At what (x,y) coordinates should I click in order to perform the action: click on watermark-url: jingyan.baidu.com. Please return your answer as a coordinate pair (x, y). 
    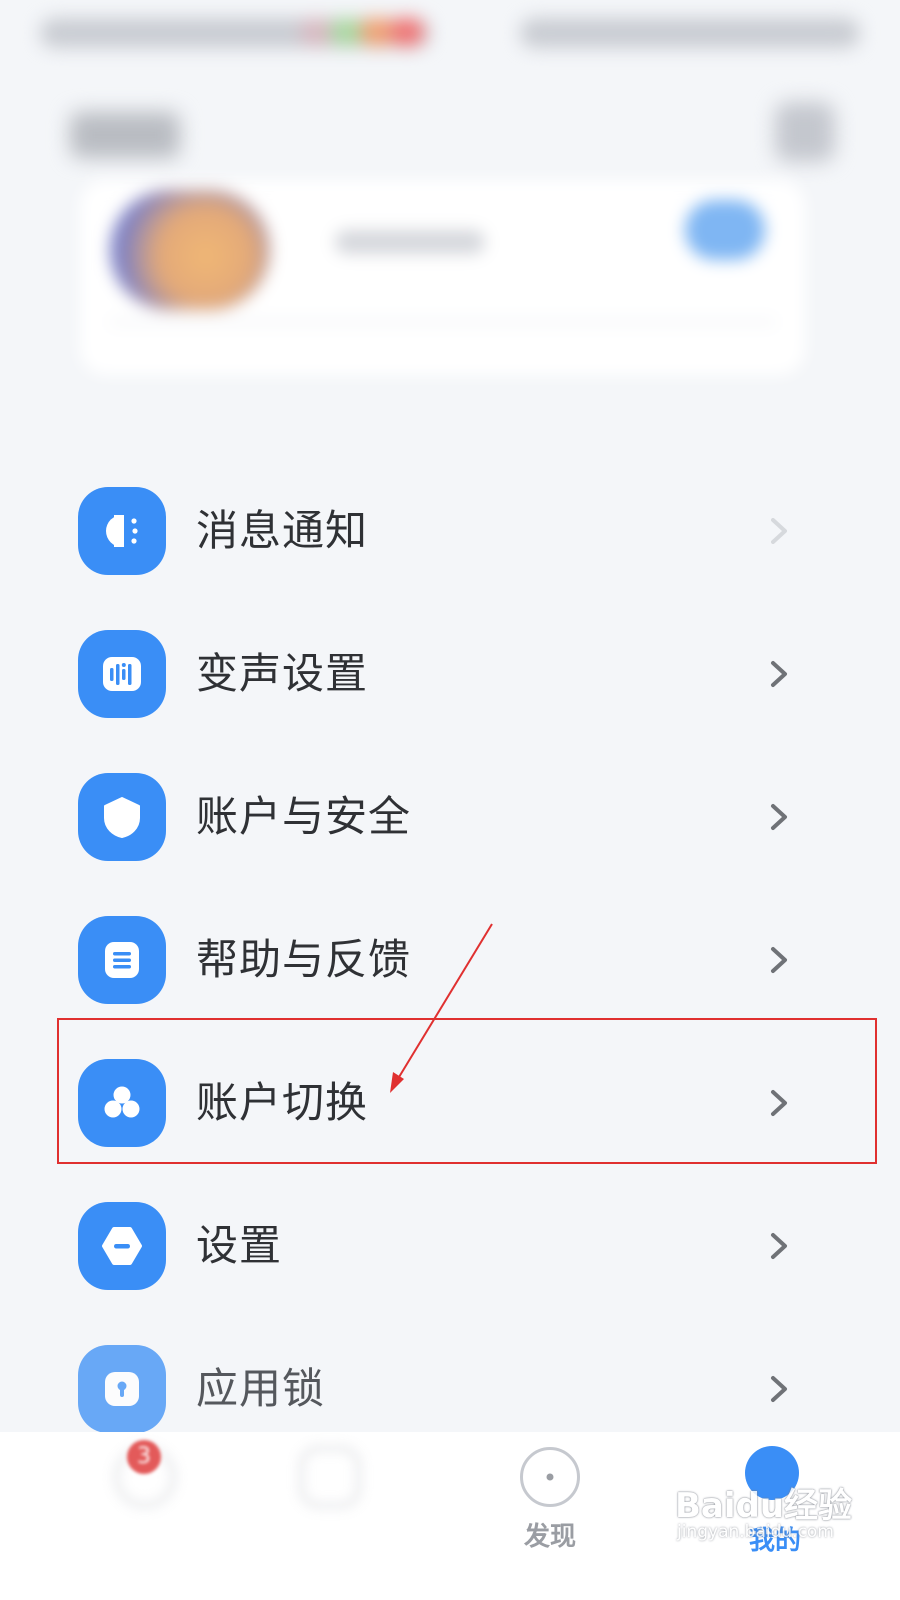
    Looking at the image, I should click on (755, 1532).